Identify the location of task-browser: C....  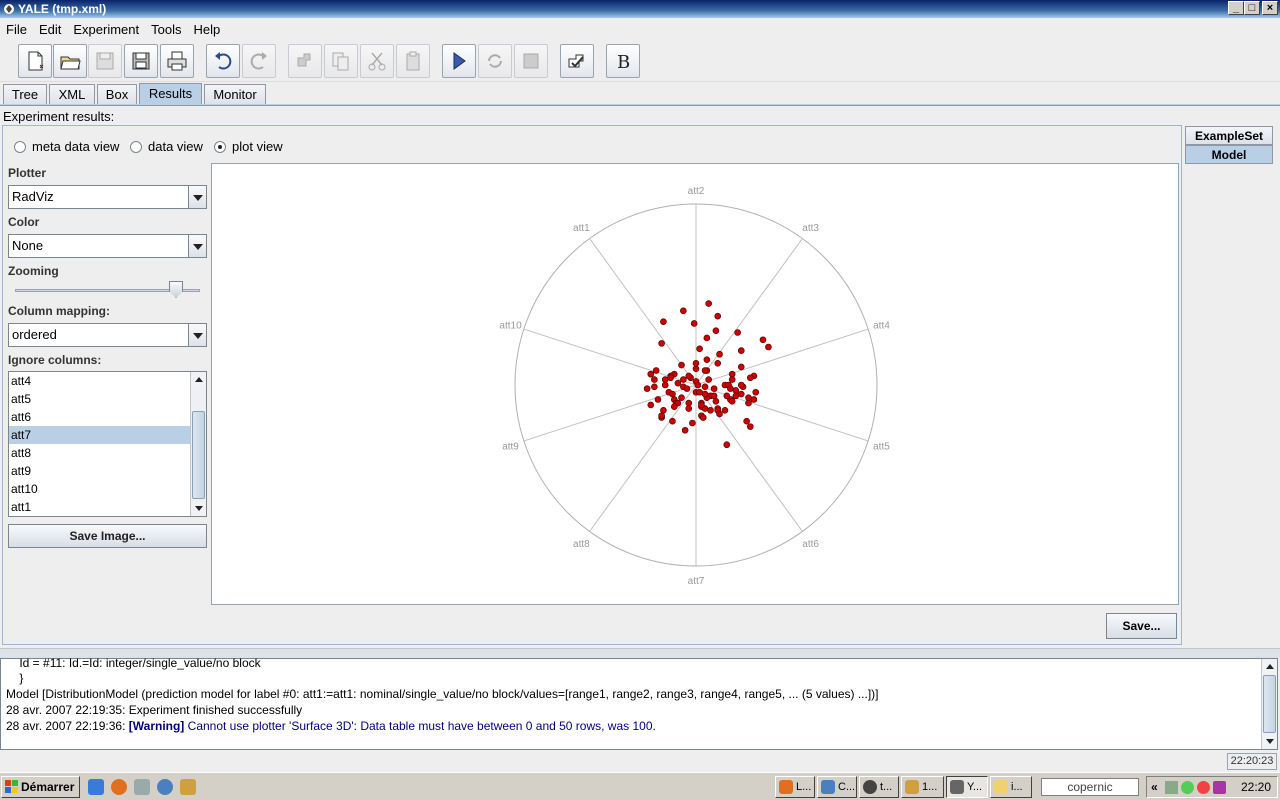
(837, 787).